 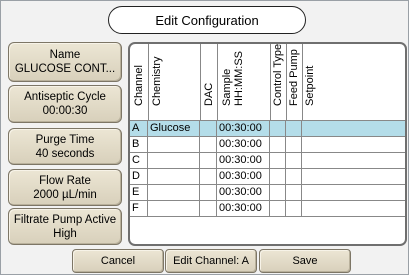 I want to click on header-setpoint: Setpoint, so click(x=310, y=85).